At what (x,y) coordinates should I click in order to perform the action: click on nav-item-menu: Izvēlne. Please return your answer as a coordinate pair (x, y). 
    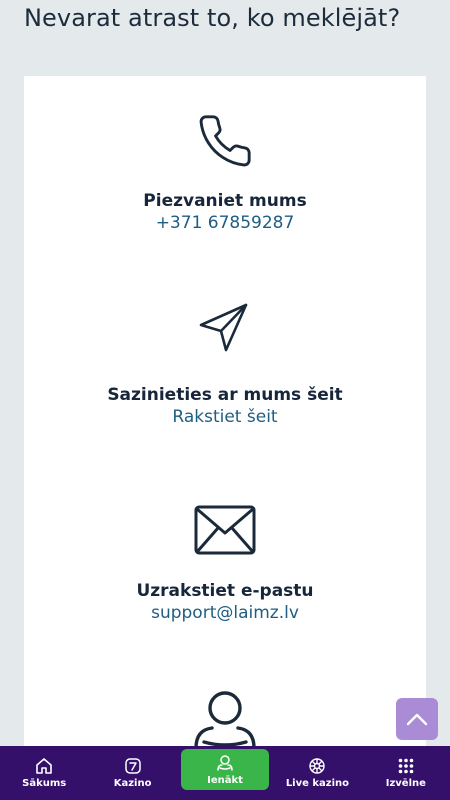
    Looking at the image, I should click on (406, 773).